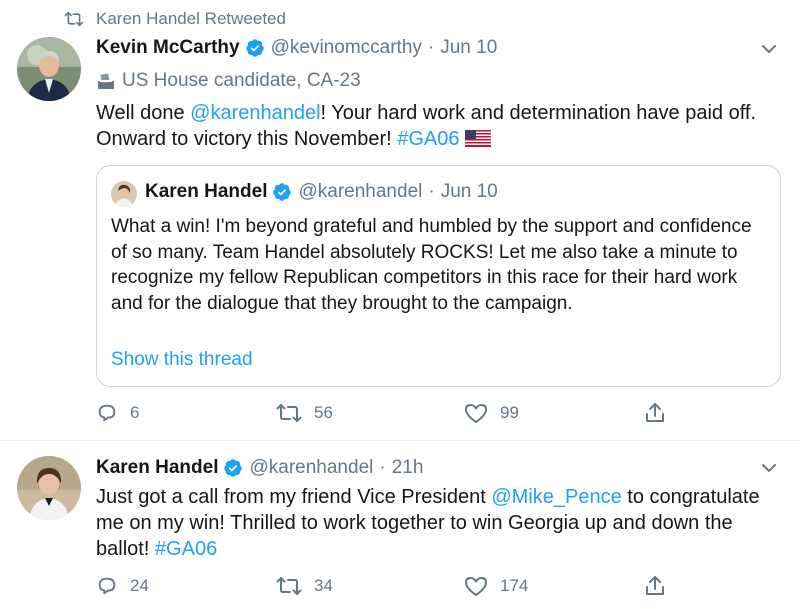 The width and height of the screenshot is (800, 609). What do you see at coordinates (143, 113) in the screenshot?
I see `tweet-text-part: Well done` at bounding box center [143, 113].